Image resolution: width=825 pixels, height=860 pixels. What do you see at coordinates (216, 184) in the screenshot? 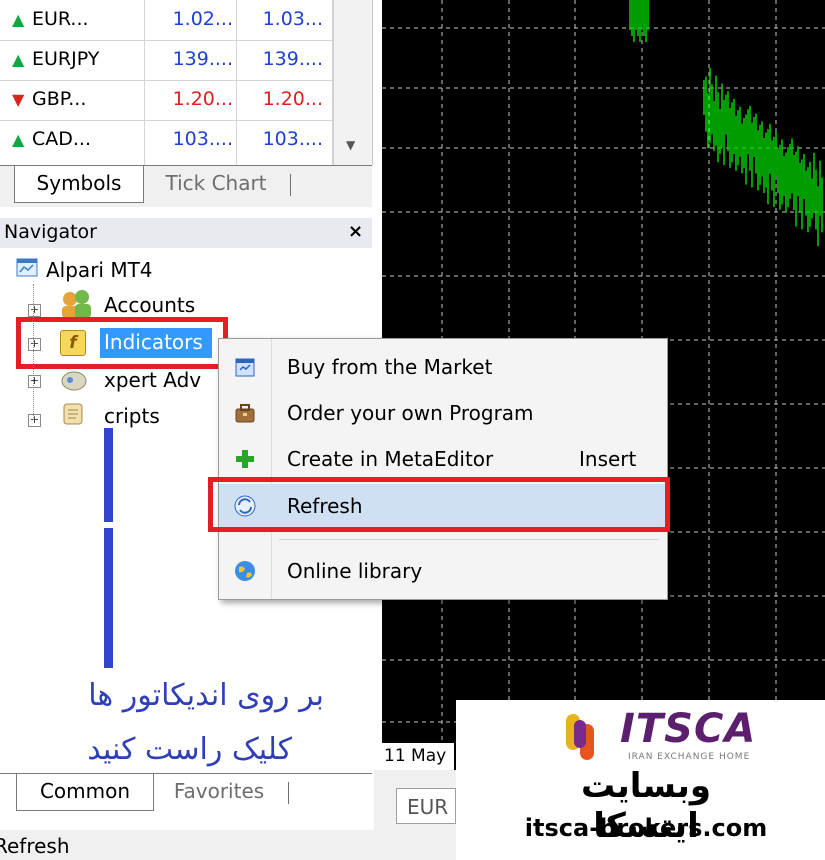
I see `tab-tick-chart: Tick Chart` at bounding box center [216, 184].